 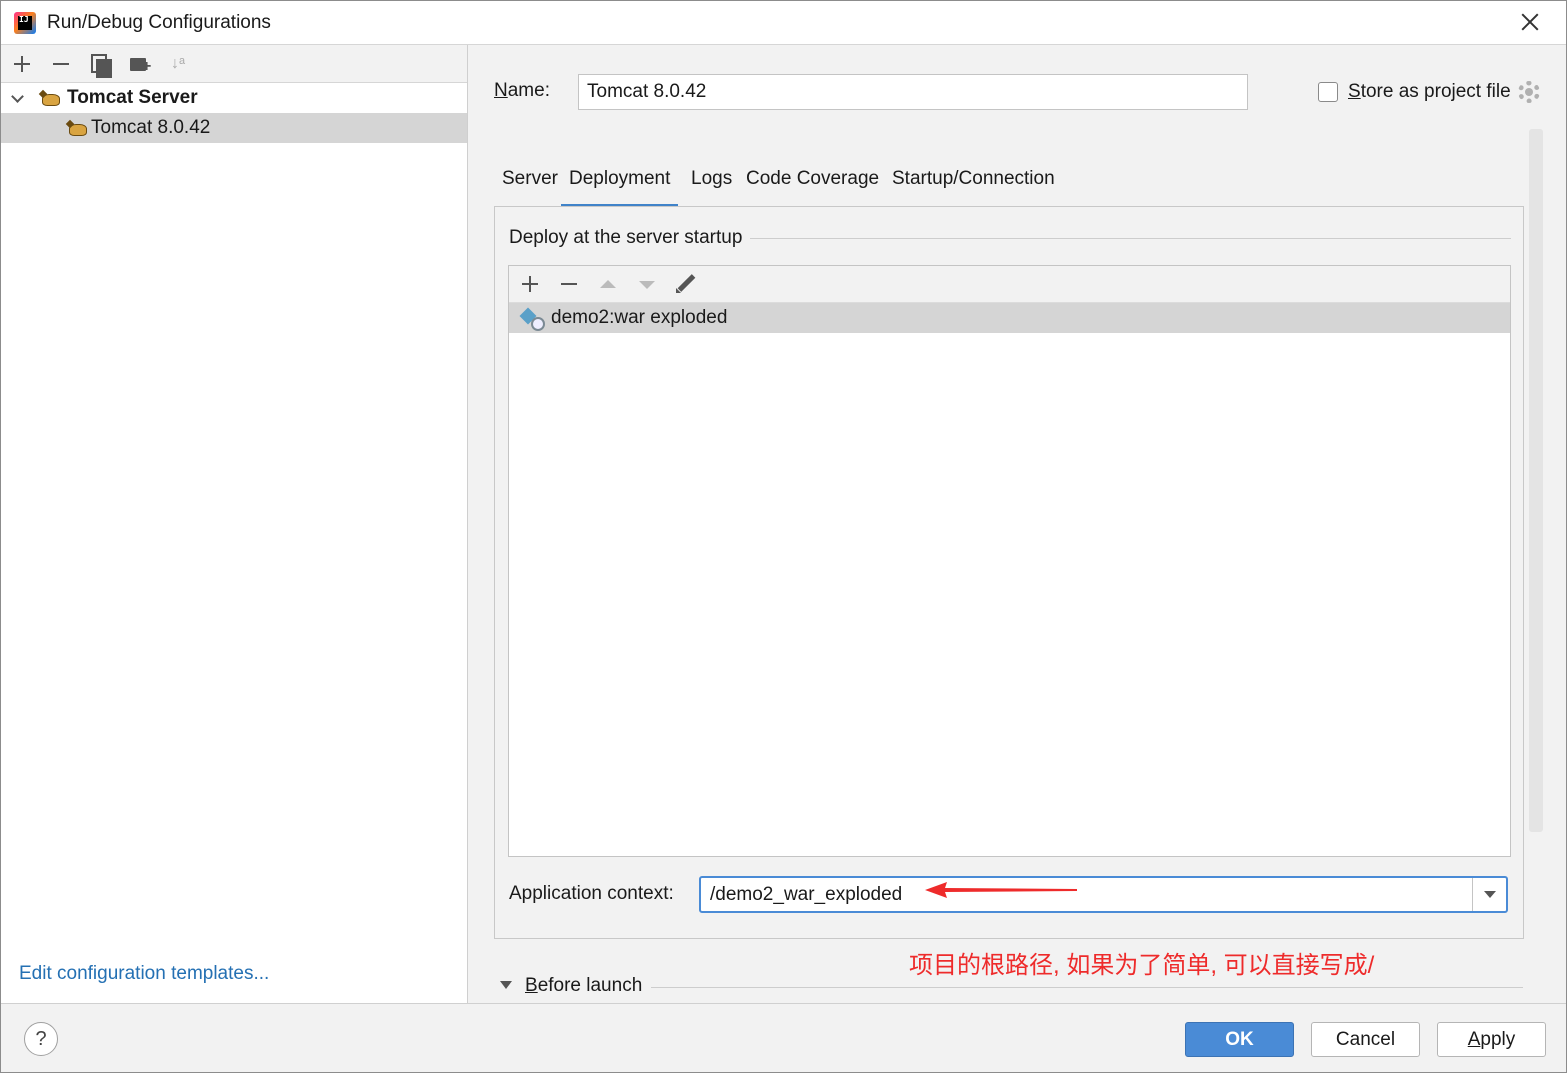 I want to click on before-launch-label: Before launch, so click(x=583, y=986).